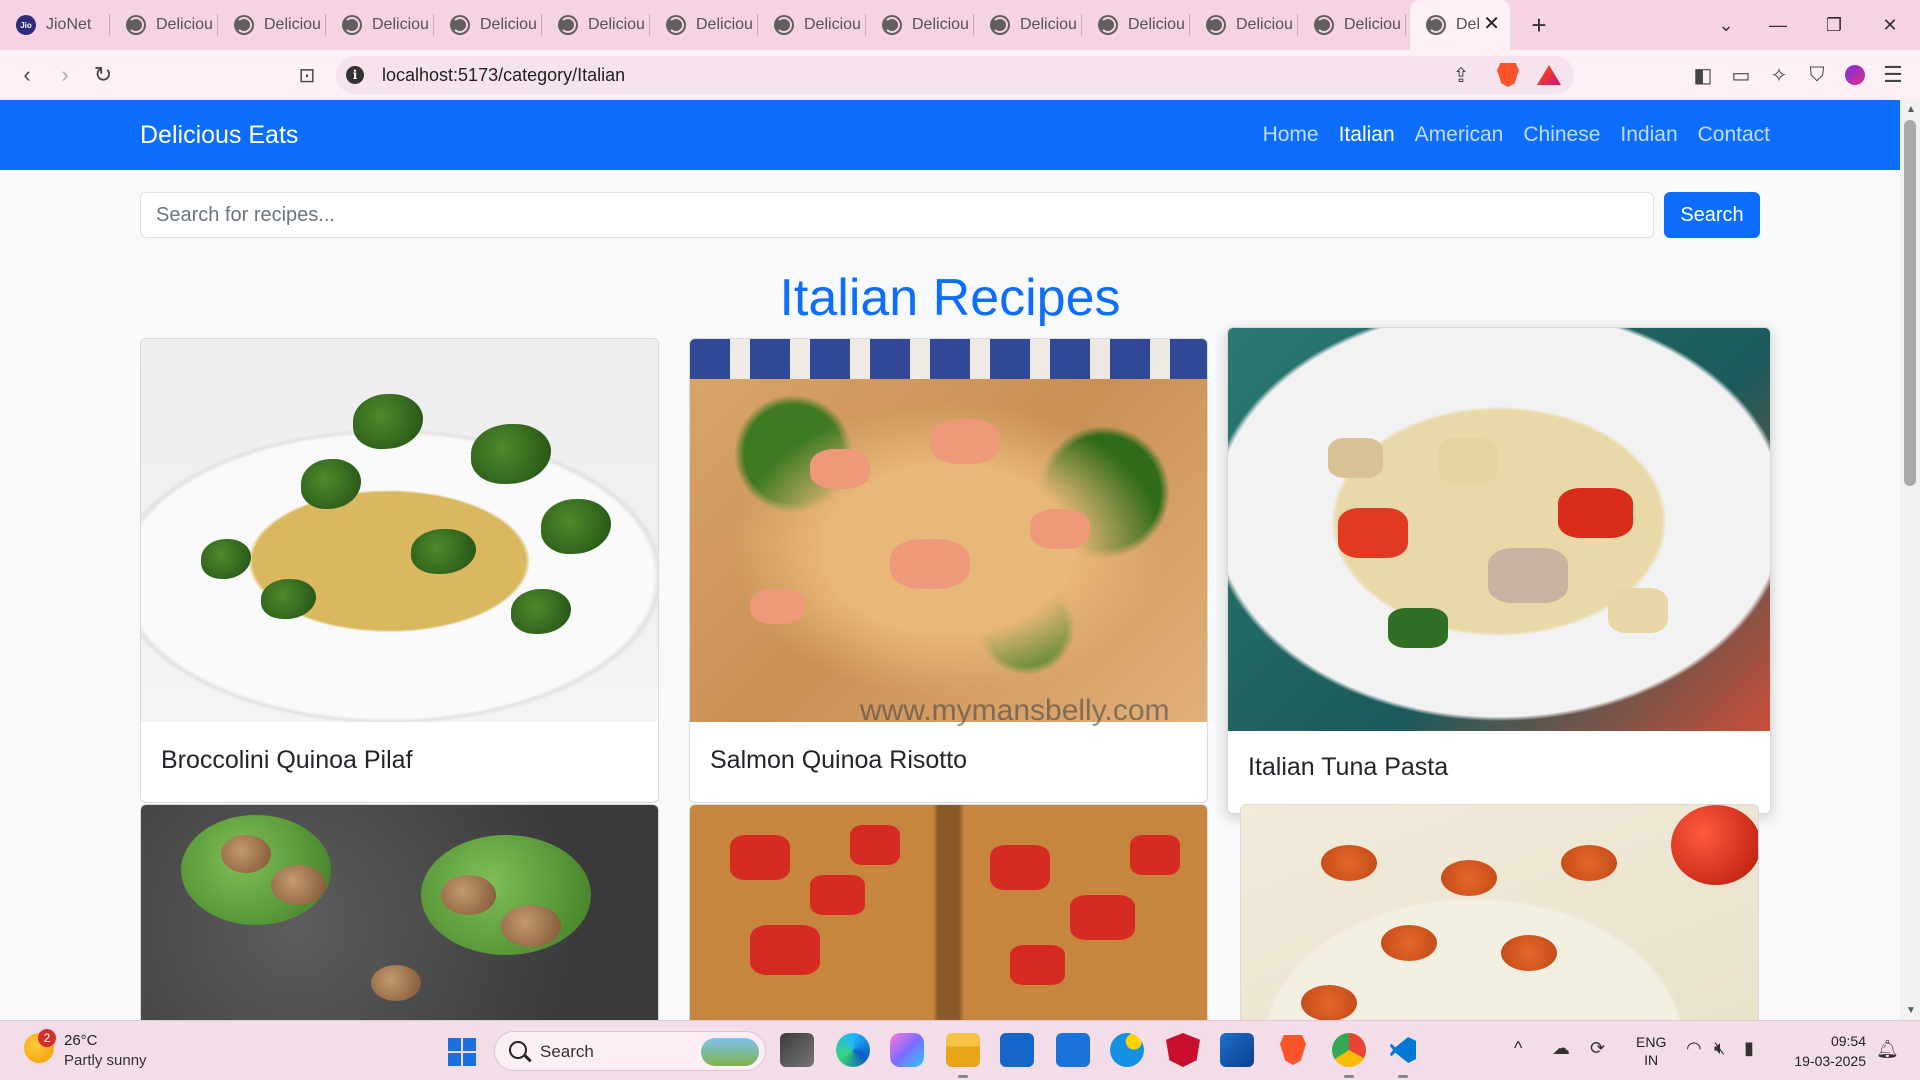 The image size is (1920, 1080). Describe the element at coordinates (26, 25) in the screenshot. I see `jio-icon: Jio` at that location.